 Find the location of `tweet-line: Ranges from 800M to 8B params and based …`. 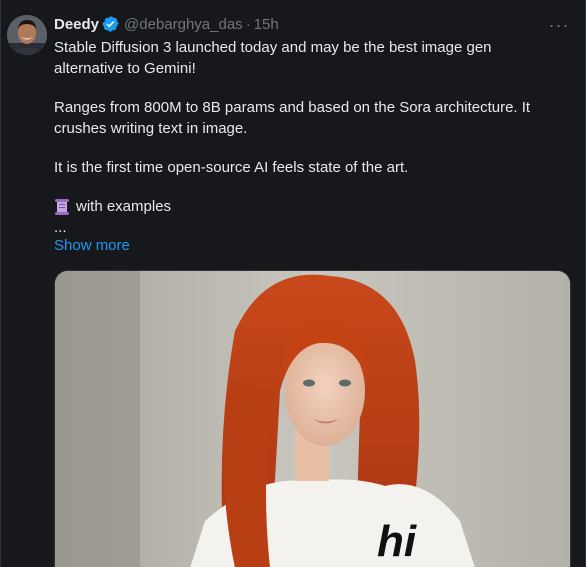

tweet-line: Ranges from 800M to 8B params and based … is located at coordinates (292, 107).